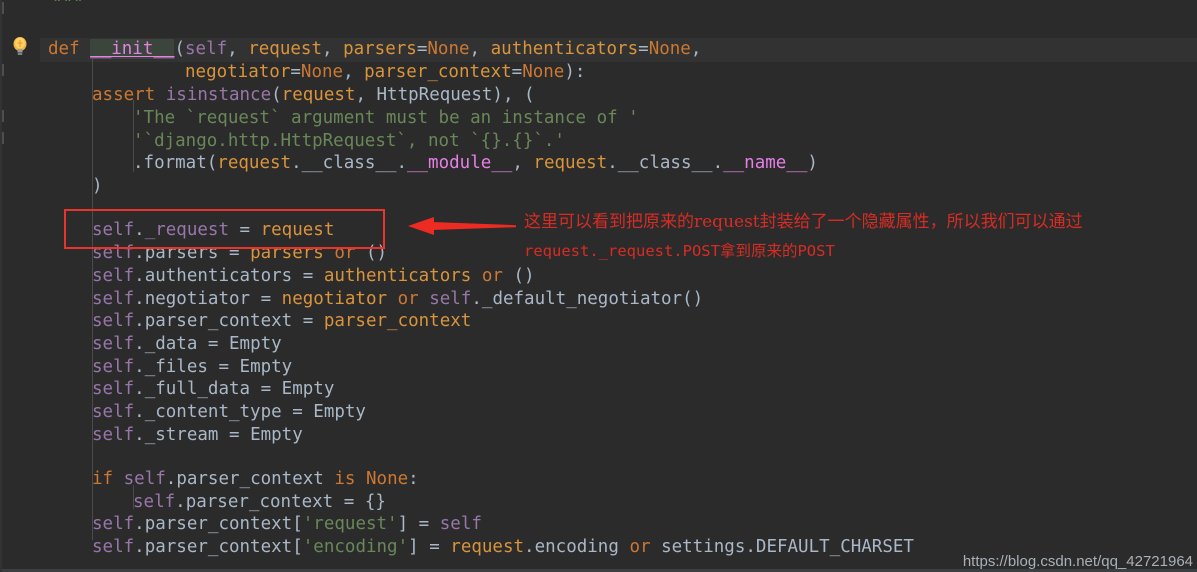  Describe the element at coordinates (679, 251) in the screenshot. I see `annotation-line-2: request._request.POST拿到原来的POST` at that location.